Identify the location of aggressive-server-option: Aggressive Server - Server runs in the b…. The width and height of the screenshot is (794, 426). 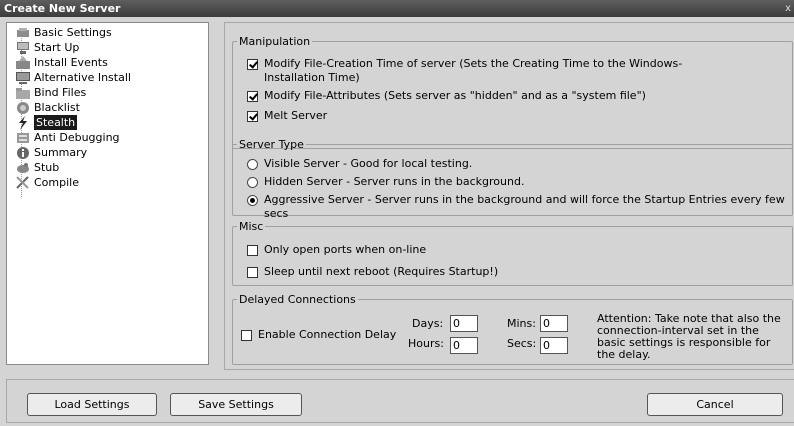
(520, 207).